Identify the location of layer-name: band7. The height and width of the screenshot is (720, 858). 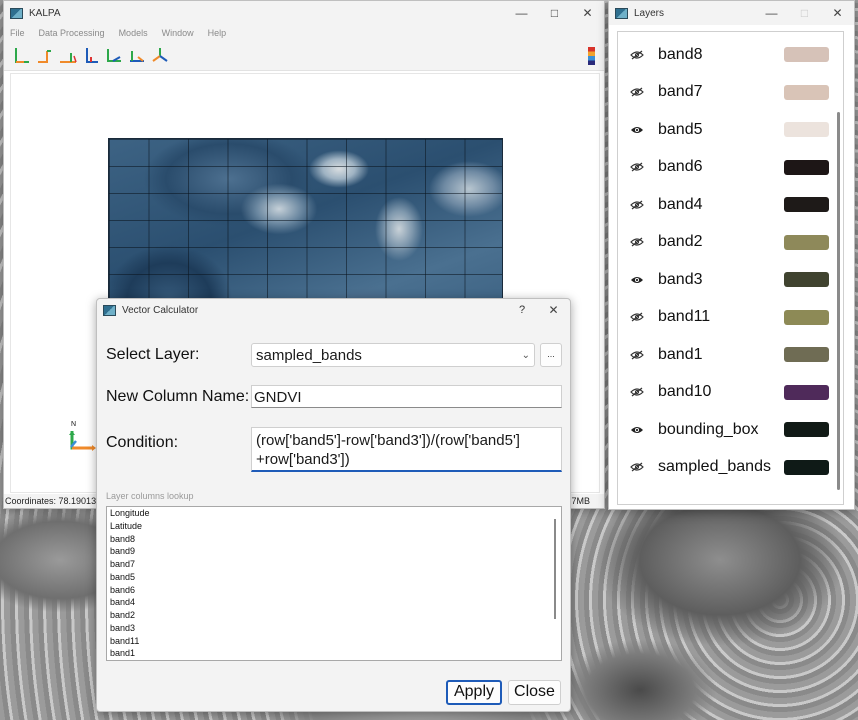
(680, 92).